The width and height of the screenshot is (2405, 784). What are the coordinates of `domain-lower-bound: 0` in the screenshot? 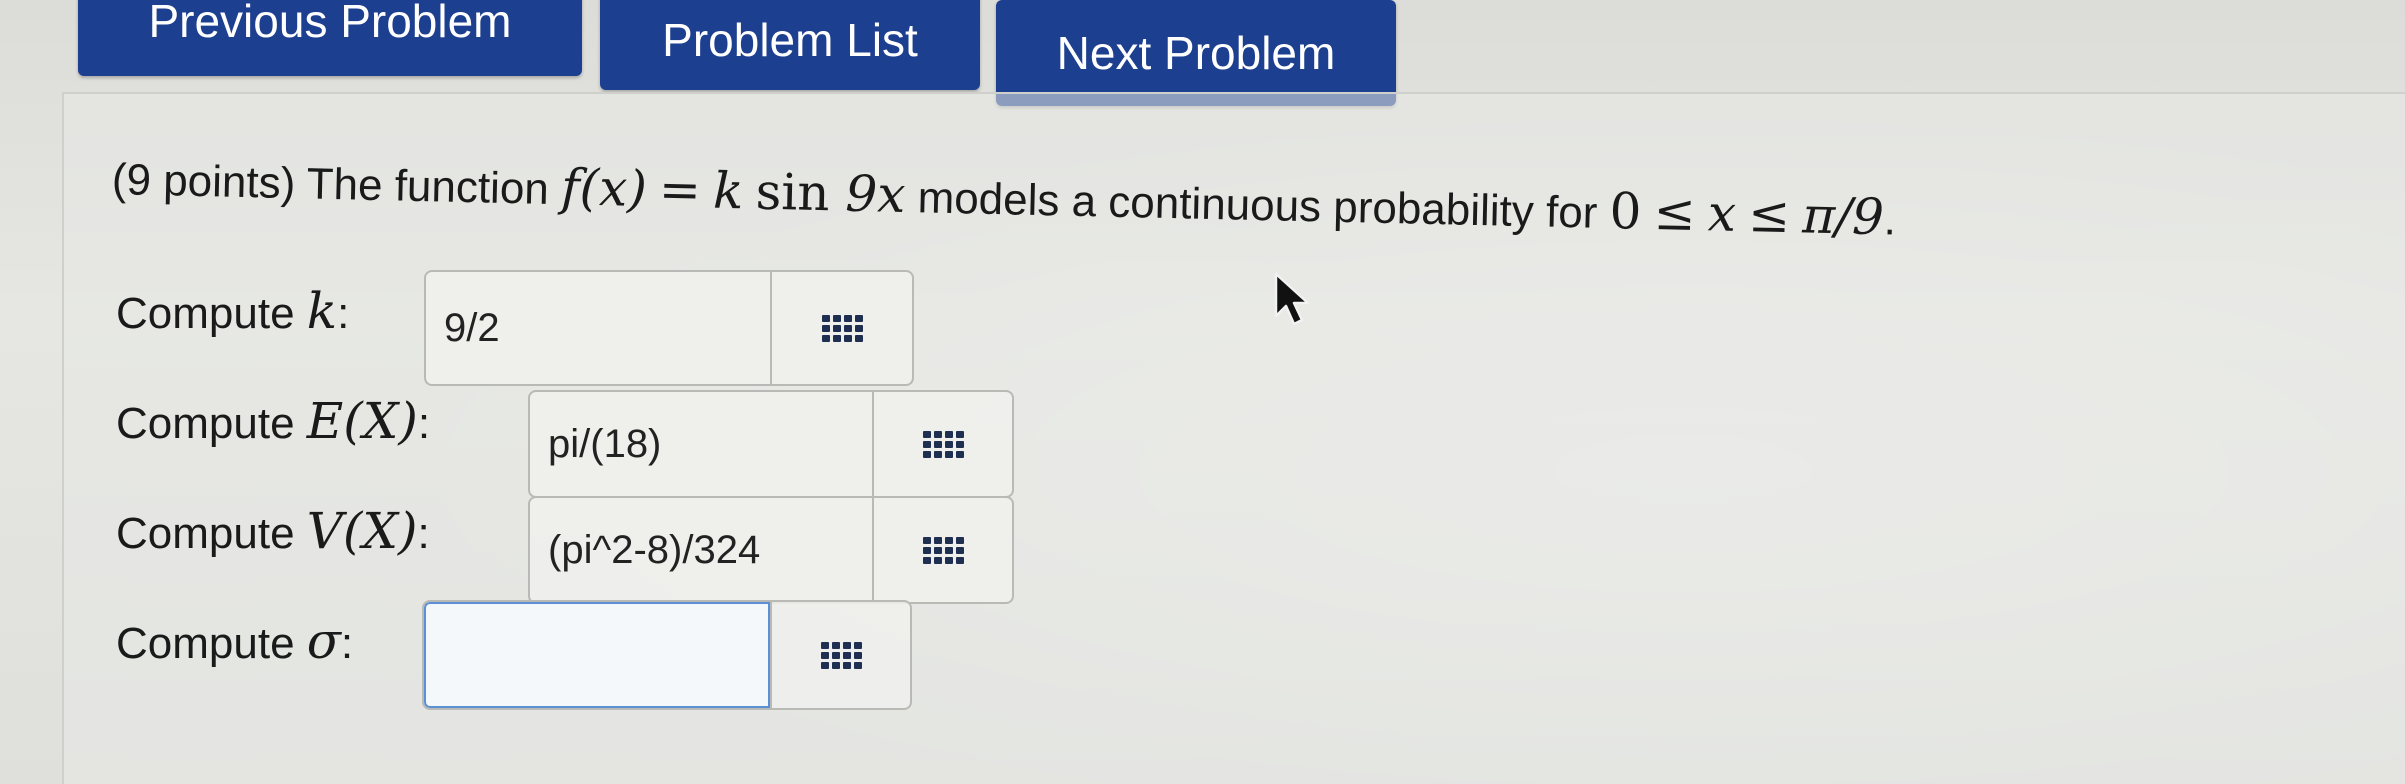 It's located at (1626, 211).